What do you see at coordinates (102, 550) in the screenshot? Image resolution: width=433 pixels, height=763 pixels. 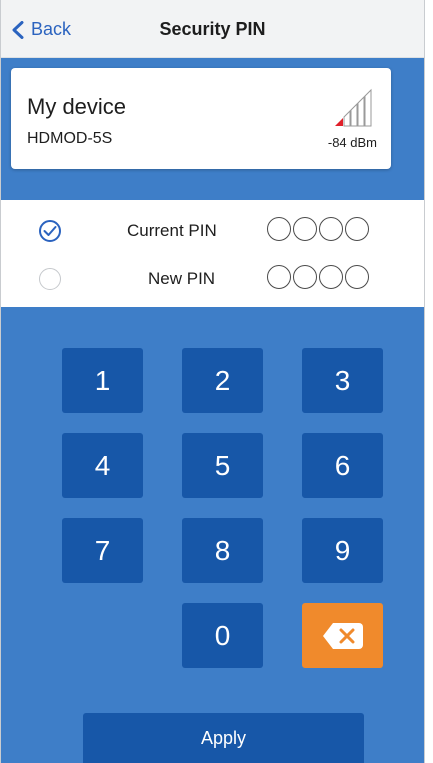 I see `key-7: 7` at bounding box center [102, 550].